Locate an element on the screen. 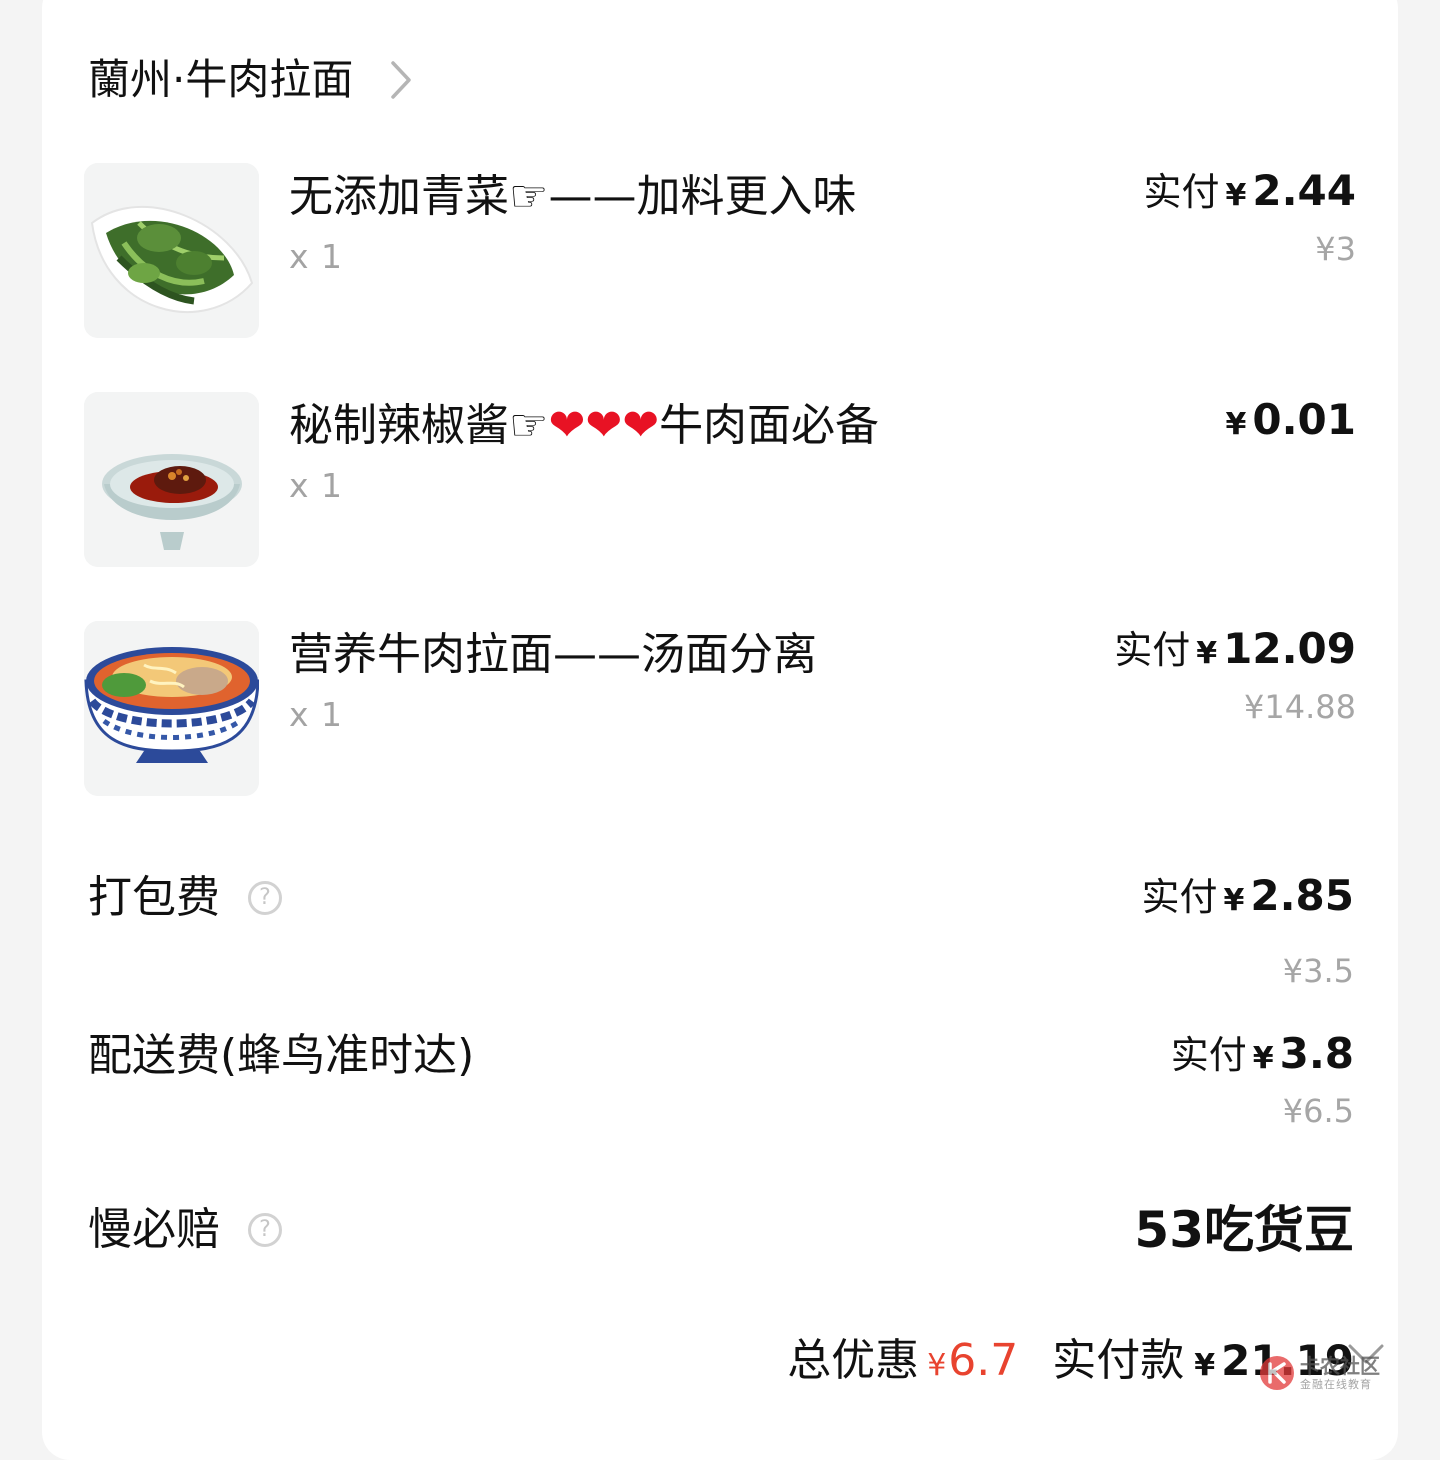  item-image-greens is located at coordinates (171, 250).